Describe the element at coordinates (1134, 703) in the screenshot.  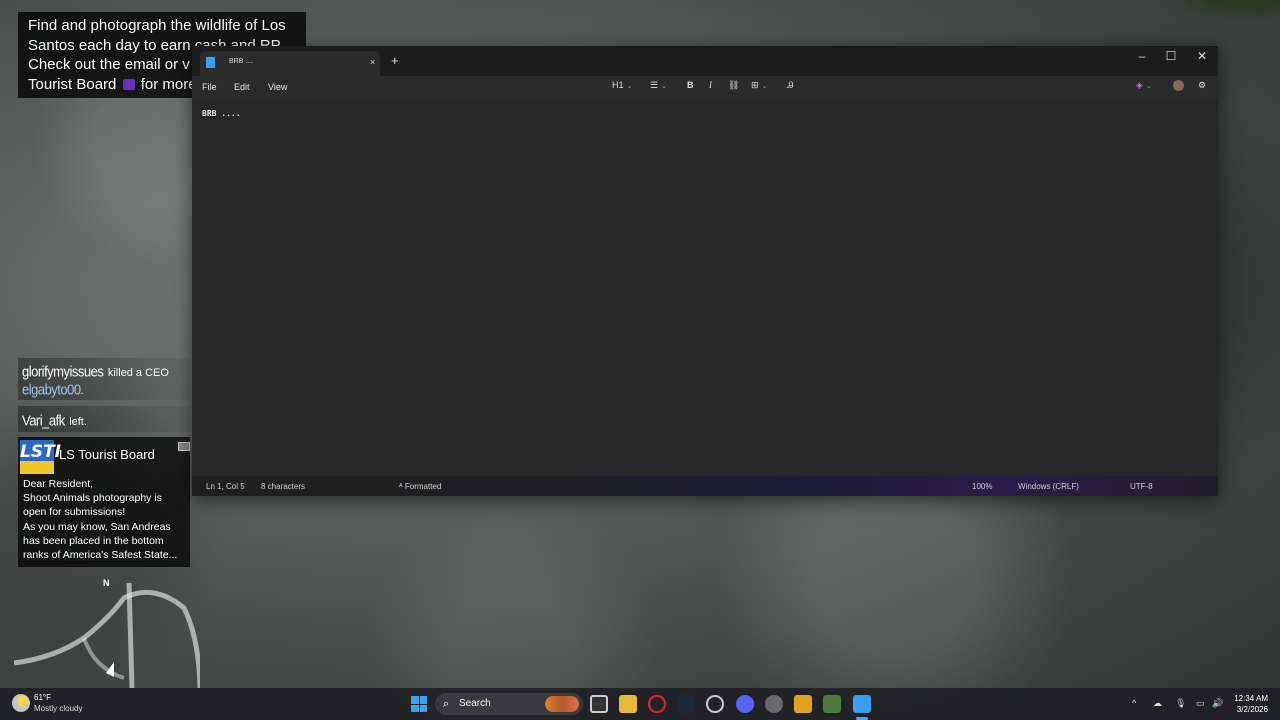
I see `chevron-up-icon: ^` at that location.